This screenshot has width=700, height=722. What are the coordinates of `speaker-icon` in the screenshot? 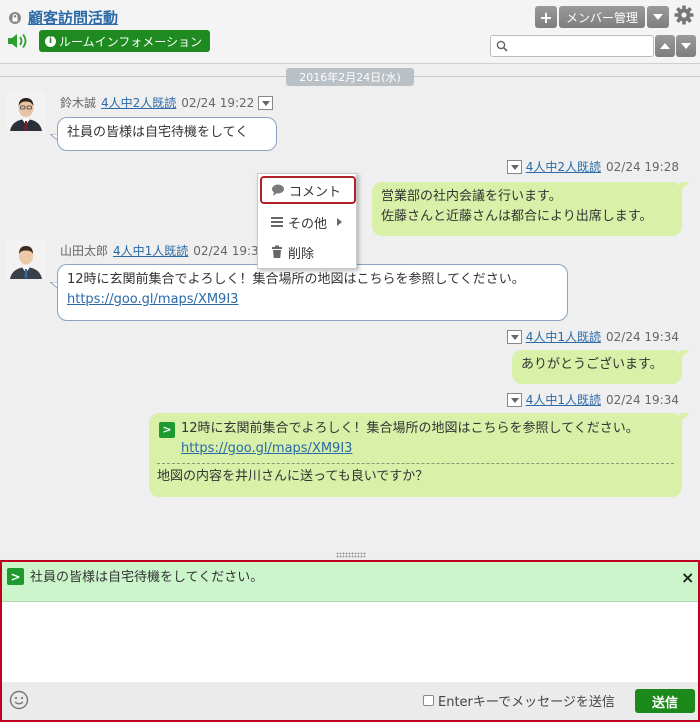 It's located at (18, 41).